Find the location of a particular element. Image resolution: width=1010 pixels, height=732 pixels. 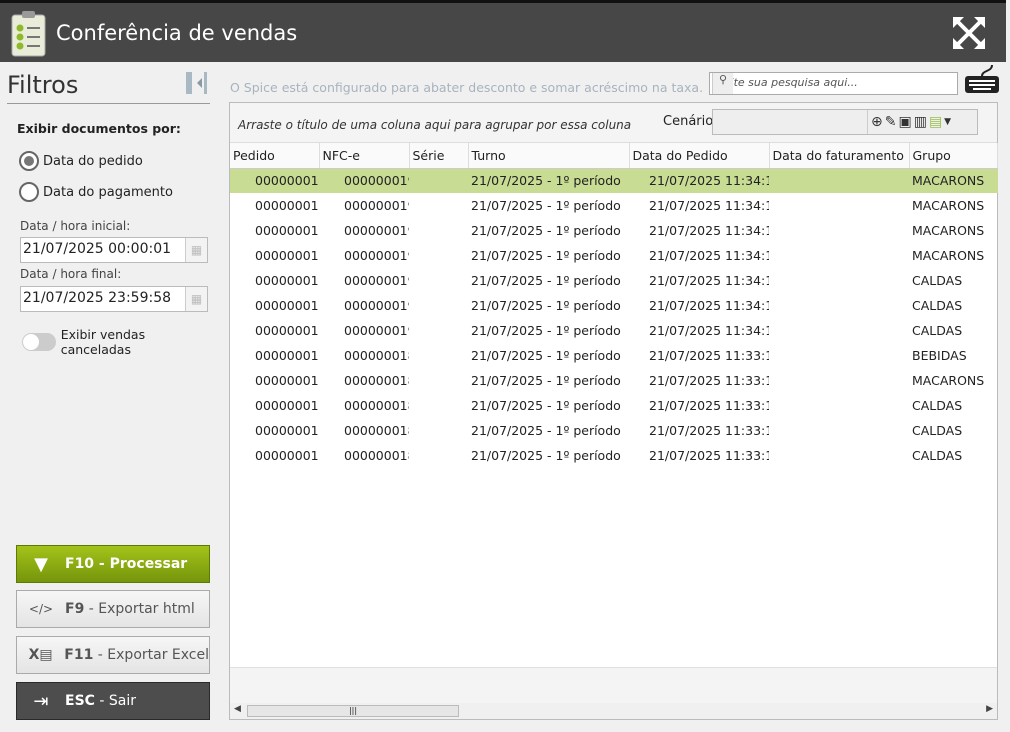

export-html-button: </> F9 - Exportar html is located at coordinates (113, 609).